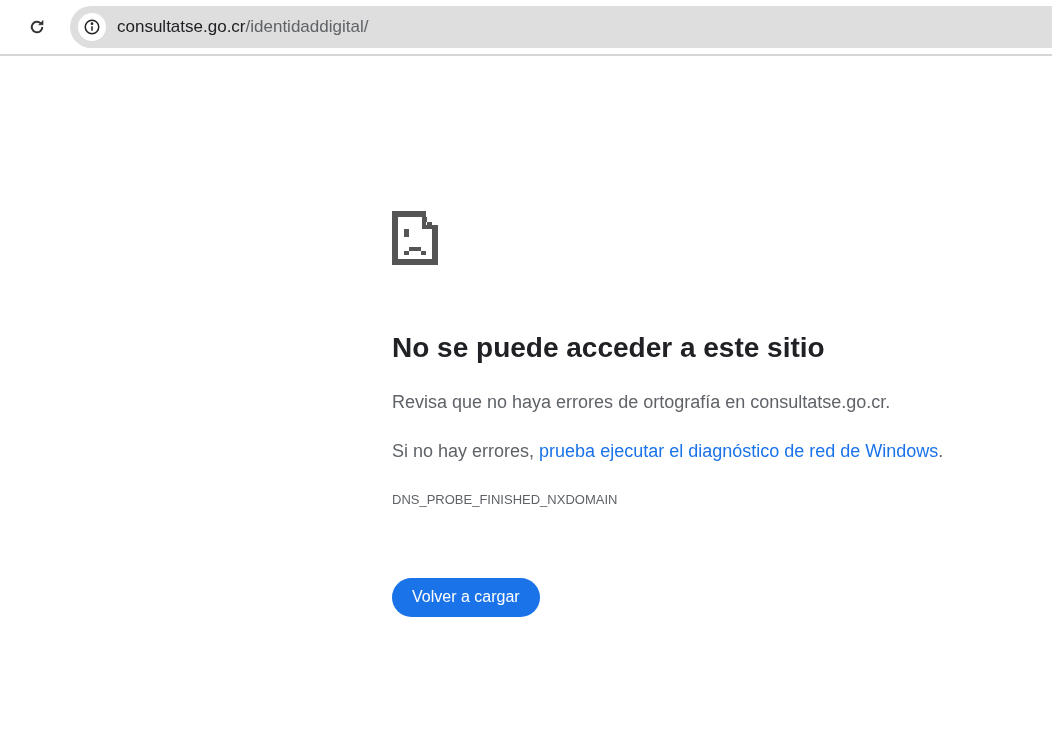 This screenshot has width=1052, height=733. What do you see at coordinates (641, 402) in the screenshot?
I see `spelling-hint: Revisa que no haya errores de ortografía en consultatse.go.cr.` at bounding box center [641, 402].